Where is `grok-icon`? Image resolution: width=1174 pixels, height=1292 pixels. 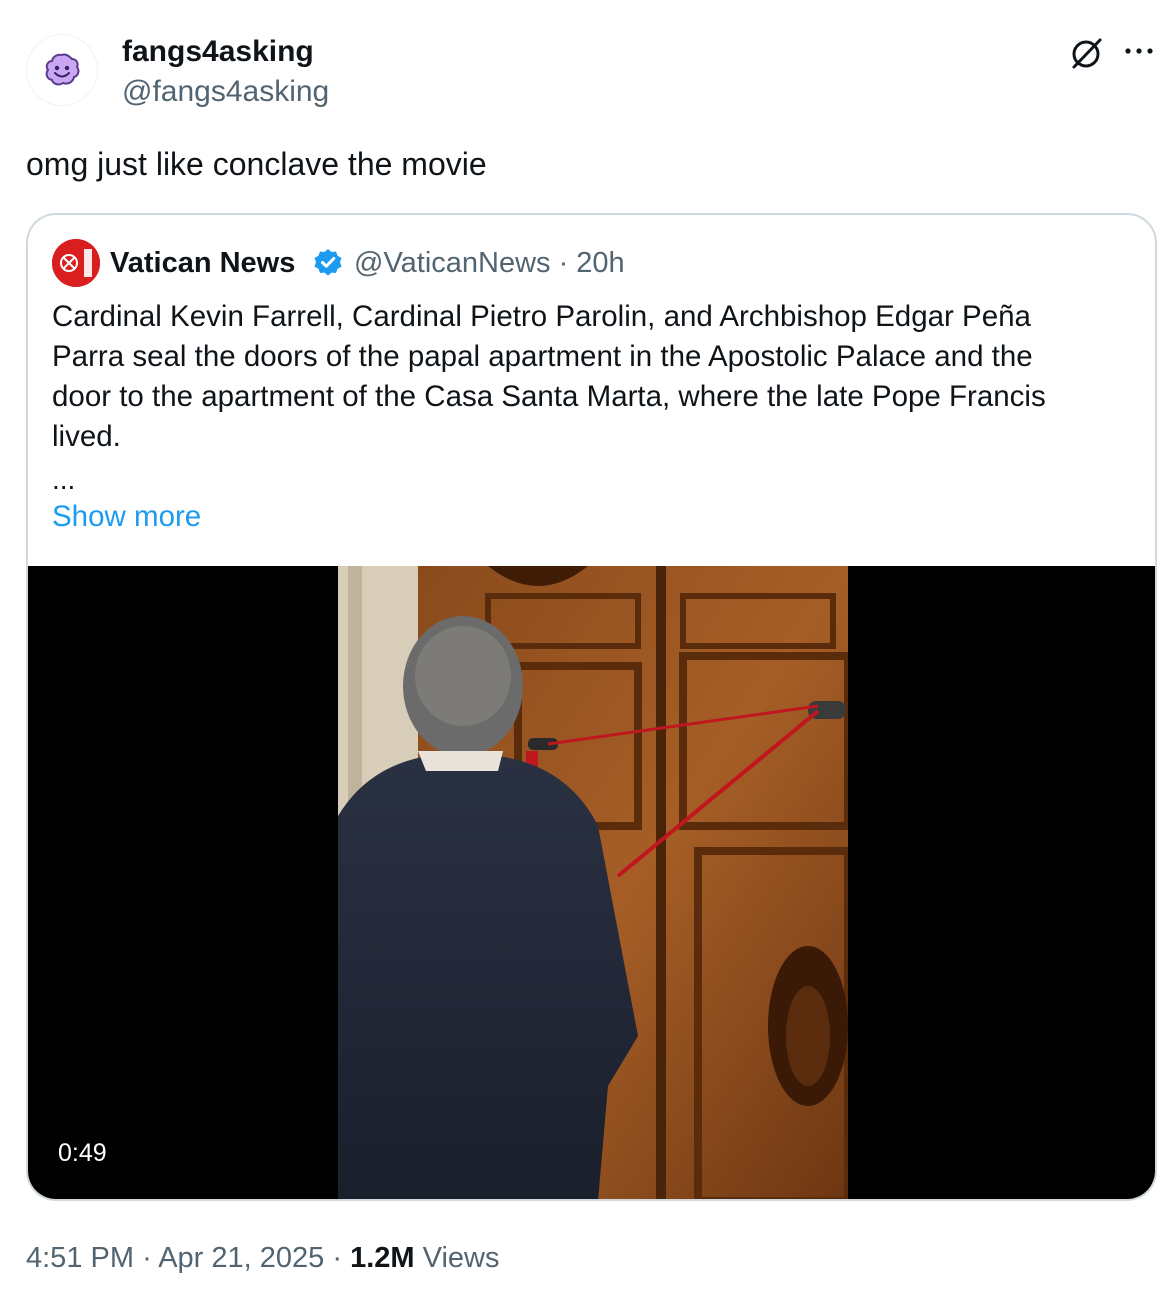
grok-icon is located at coordinates (1086, 54).